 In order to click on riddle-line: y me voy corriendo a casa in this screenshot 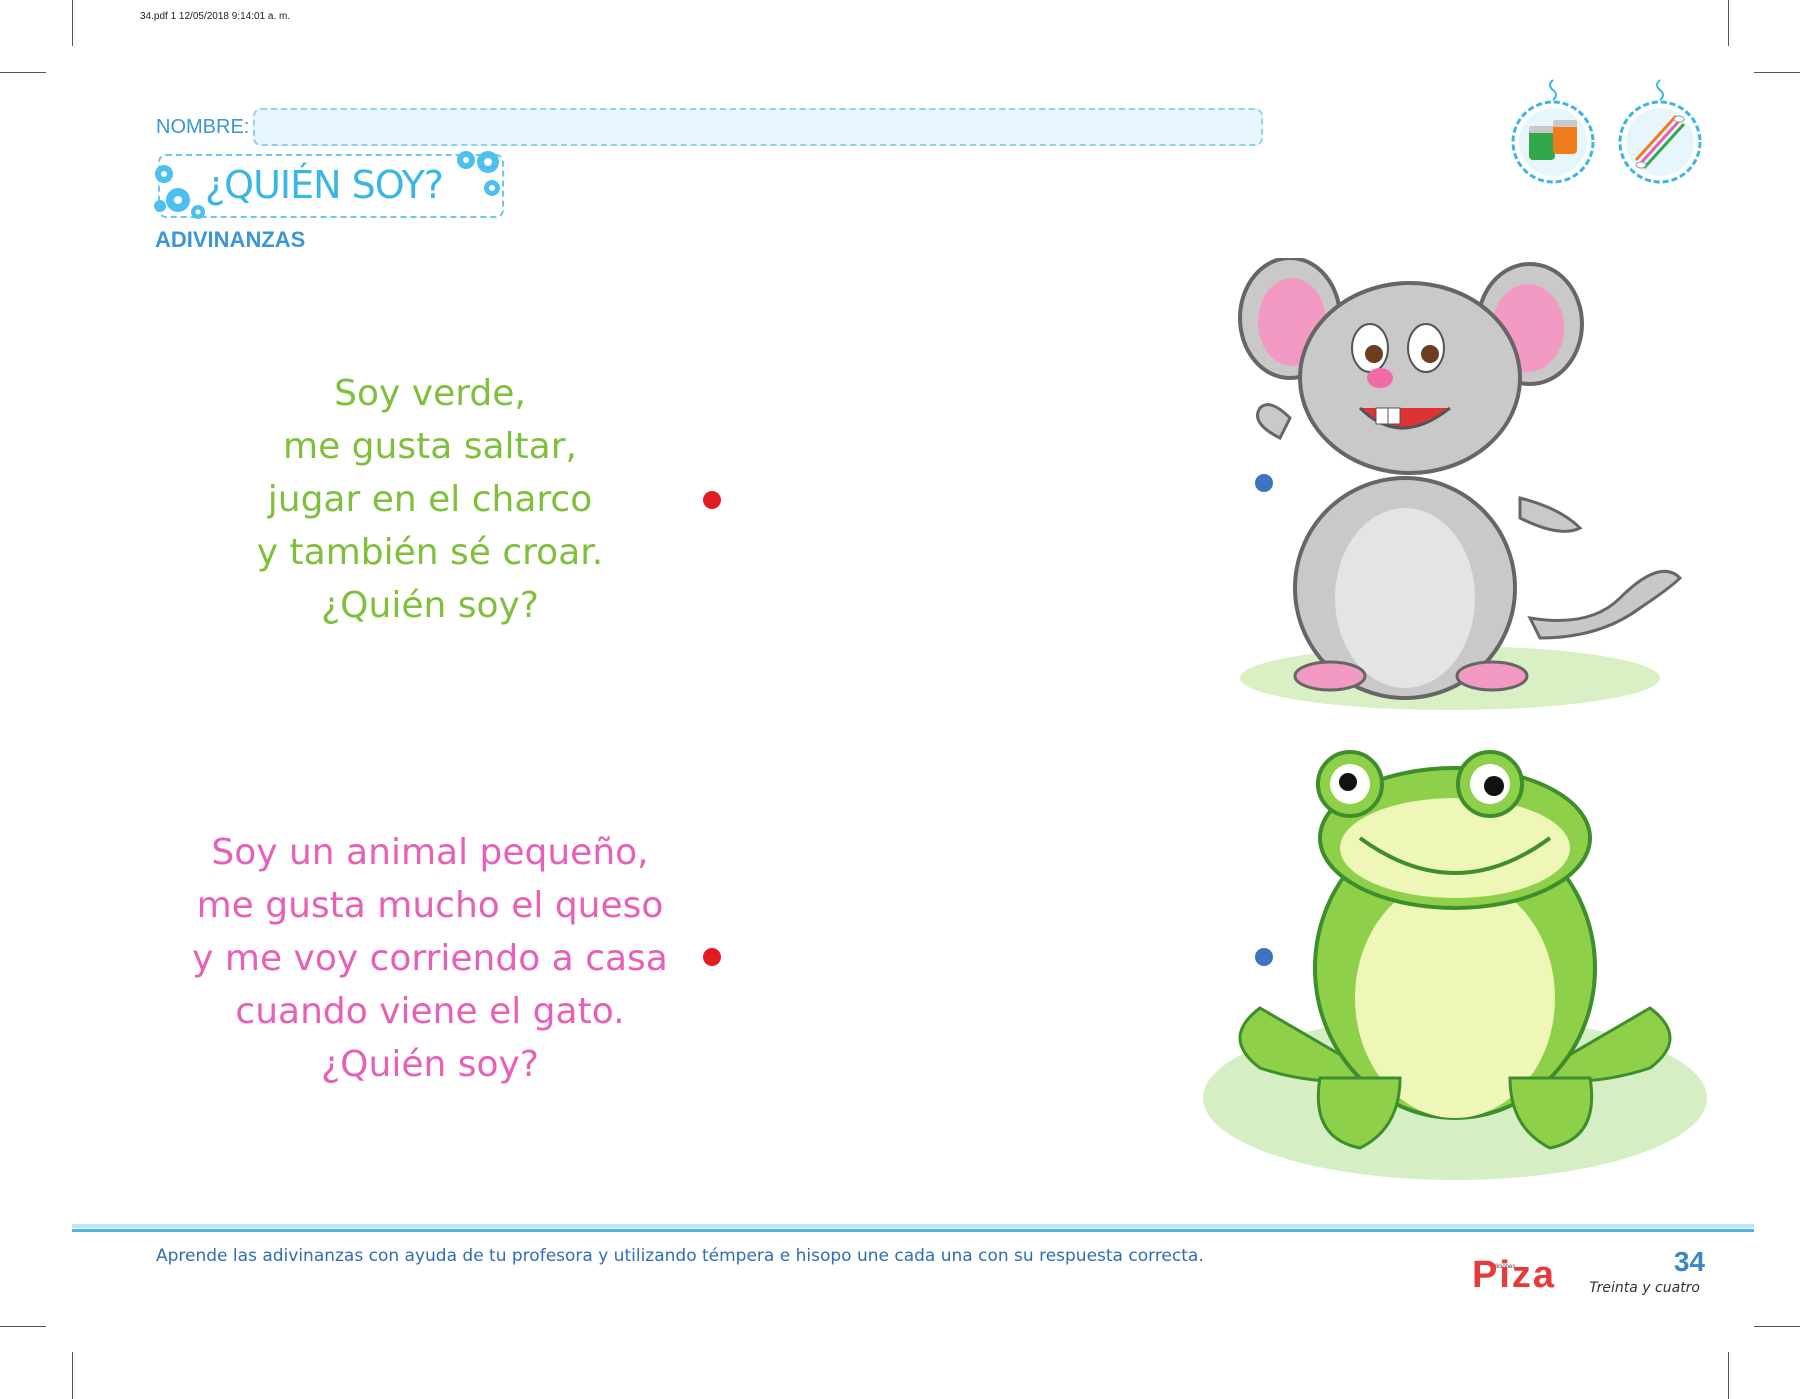, I will do `click(430, 958)`.